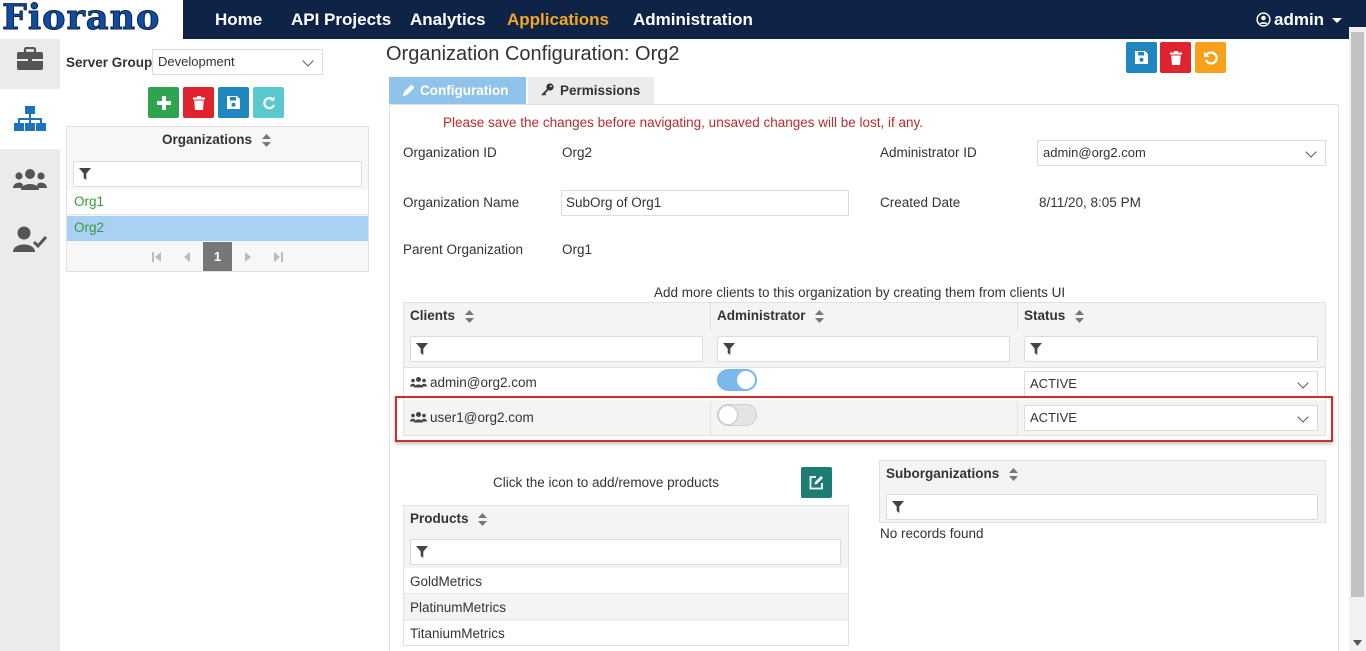 Image resolution: width=1366 pixels, height=651 pixels. Describe the element at coordinates (109, 62) in the screenshot. I see `server-group-label: Server Group` at that location.